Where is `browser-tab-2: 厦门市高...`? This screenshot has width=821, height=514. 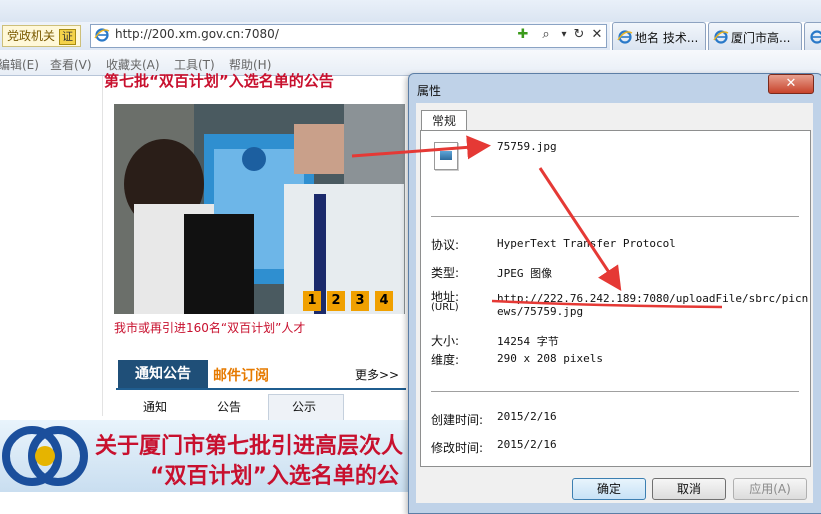
browser-tab-2: 厦门市高... is located at coordinates (755, 36).